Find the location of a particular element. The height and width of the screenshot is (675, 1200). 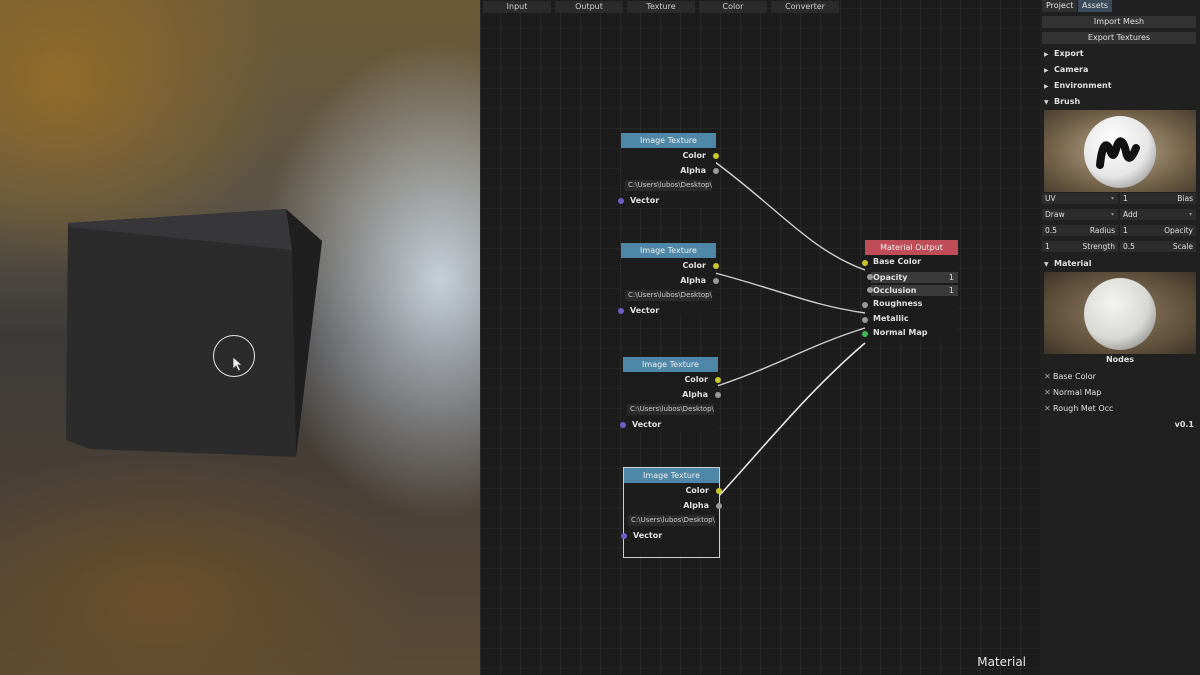

section-material: ▼ Material is located at coordinates (1067, 264).